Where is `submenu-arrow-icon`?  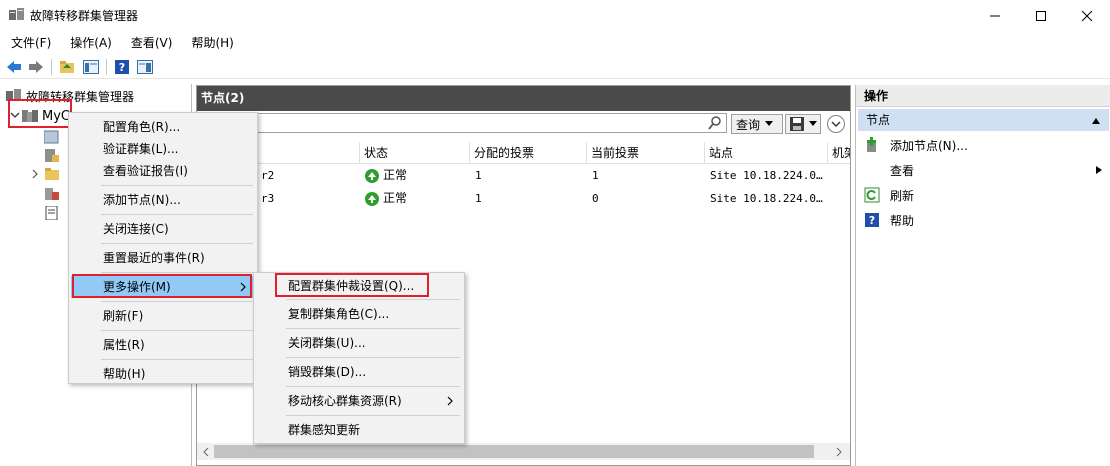 submenu-arrow-icon is located at coordinates (1099, 170).